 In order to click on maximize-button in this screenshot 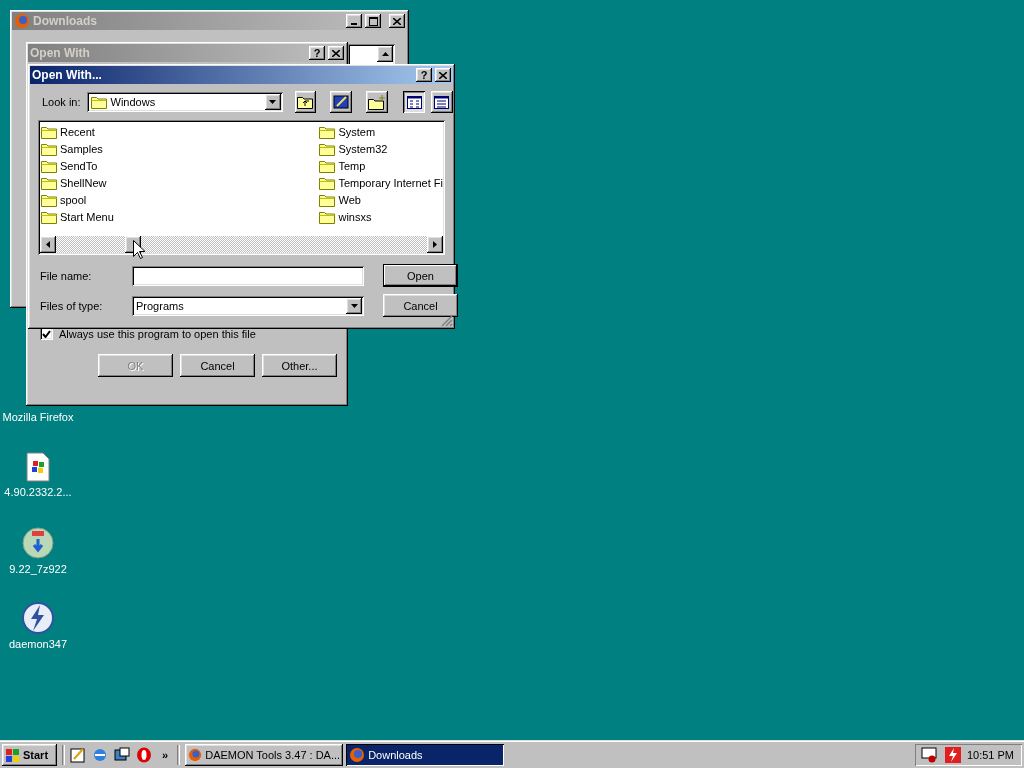, I will do `click(373, 21)`.